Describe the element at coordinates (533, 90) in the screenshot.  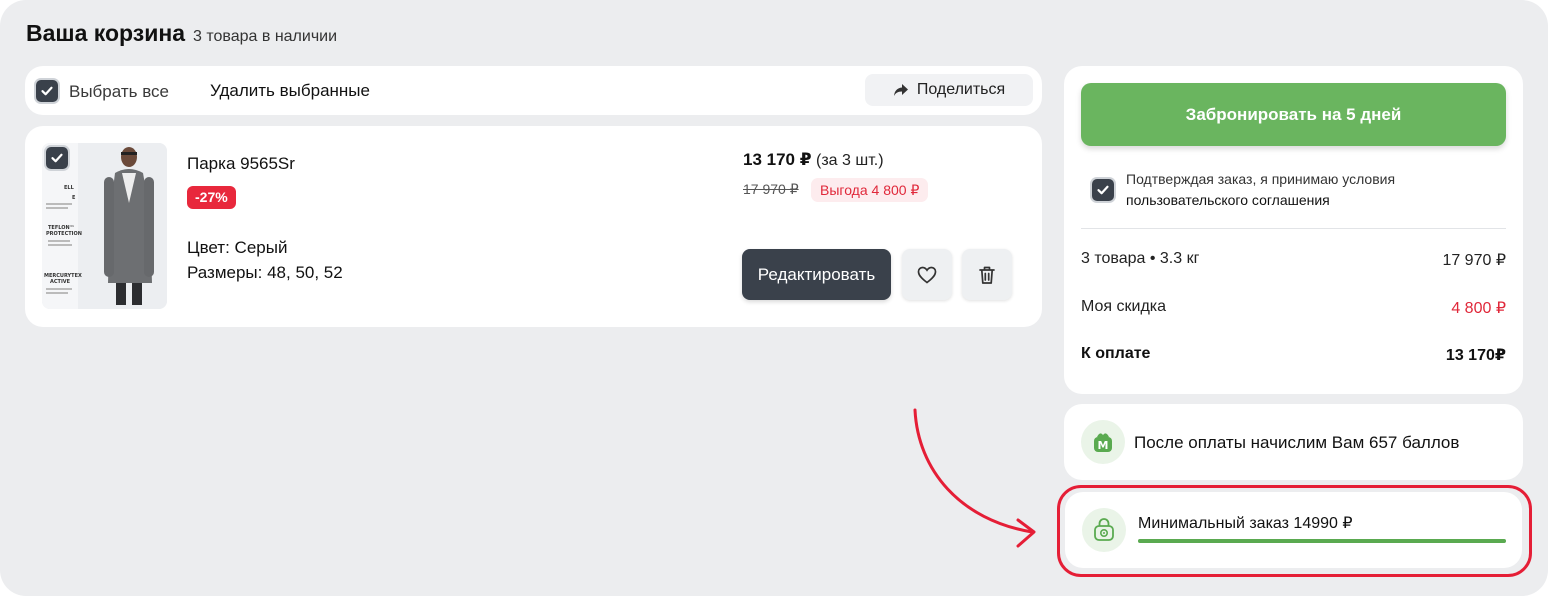
I see `cart-toolbar: Выбрать все Удалить выбранные Поделиться` at that location.